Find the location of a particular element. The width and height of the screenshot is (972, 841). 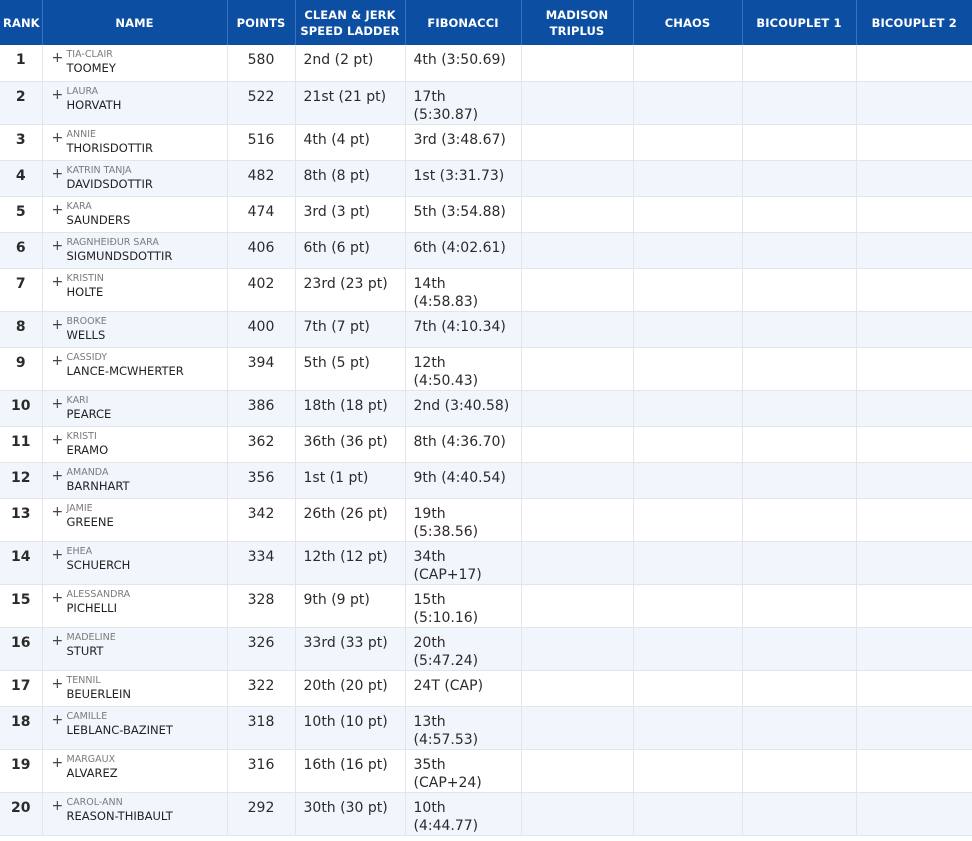

athlete-name: JAMIE GREENE is located at coordinates (147, 516).